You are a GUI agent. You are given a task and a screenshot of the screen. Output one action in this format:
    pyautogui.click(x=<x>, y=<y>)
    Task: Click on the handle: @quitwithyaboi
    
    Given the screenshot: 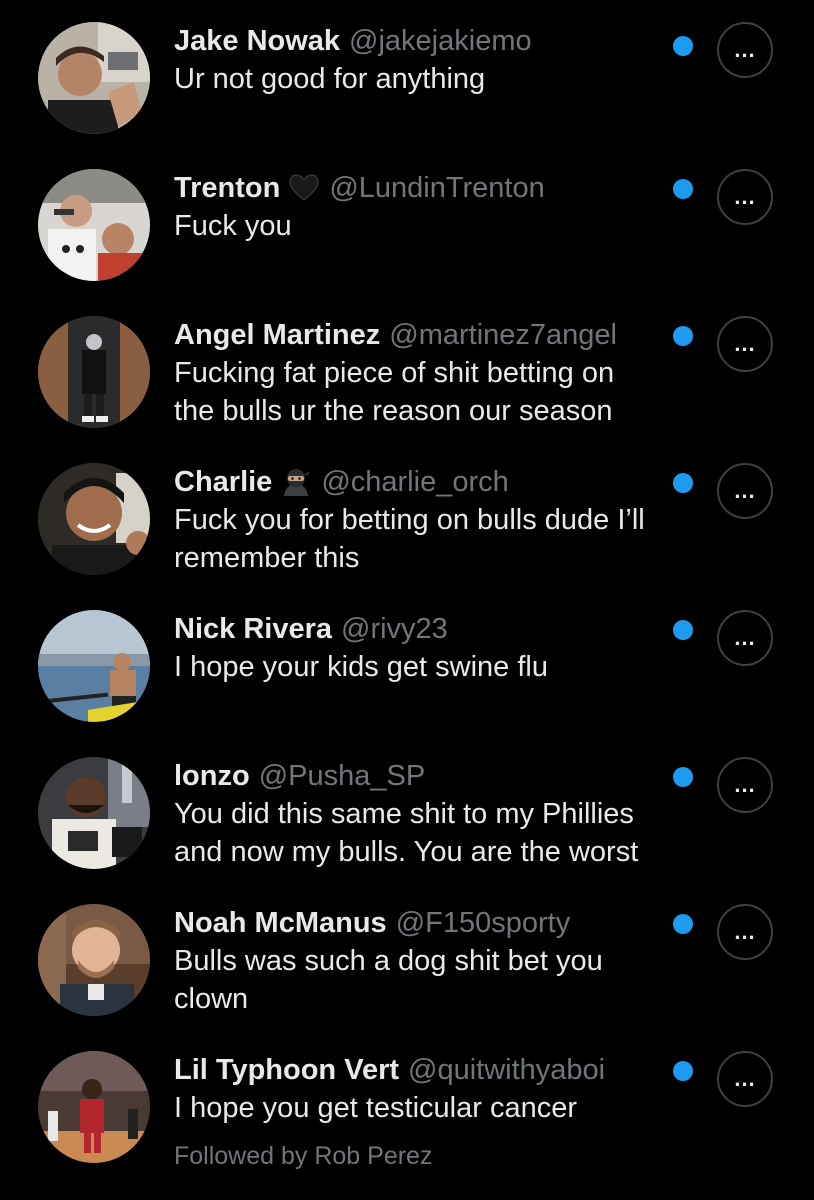 What is the action you would take?
    pyautogui.click(x=506, y=1070)
    